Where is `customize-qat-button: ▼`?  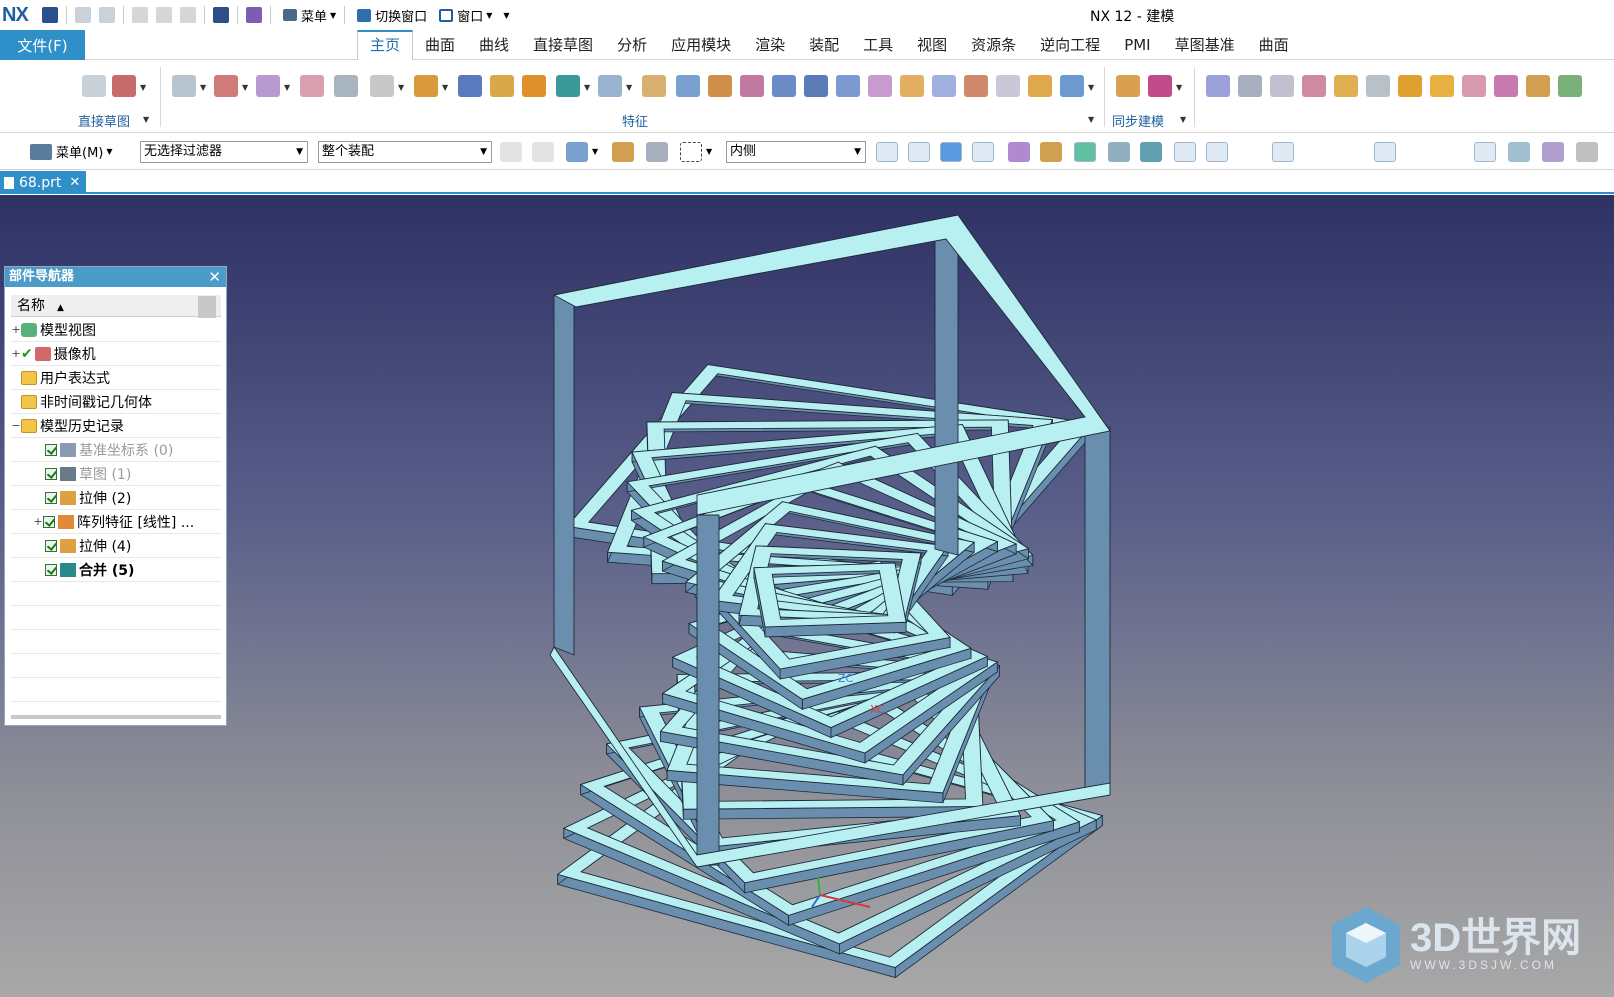 customize-qat-button: ▼ is located at coordinates (504, 15).